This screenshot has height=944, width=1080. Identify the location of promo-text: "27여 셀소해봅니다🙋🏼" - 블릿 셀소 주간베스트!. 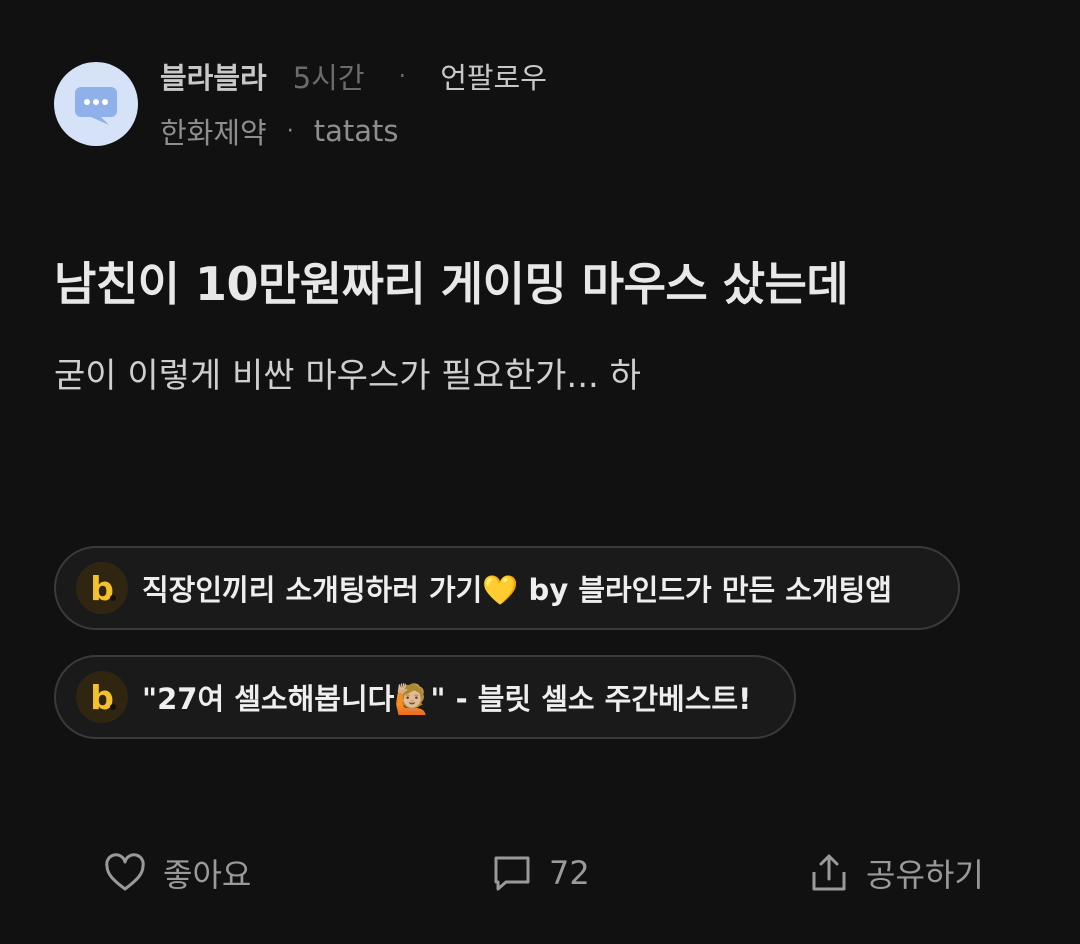
(447, 699).